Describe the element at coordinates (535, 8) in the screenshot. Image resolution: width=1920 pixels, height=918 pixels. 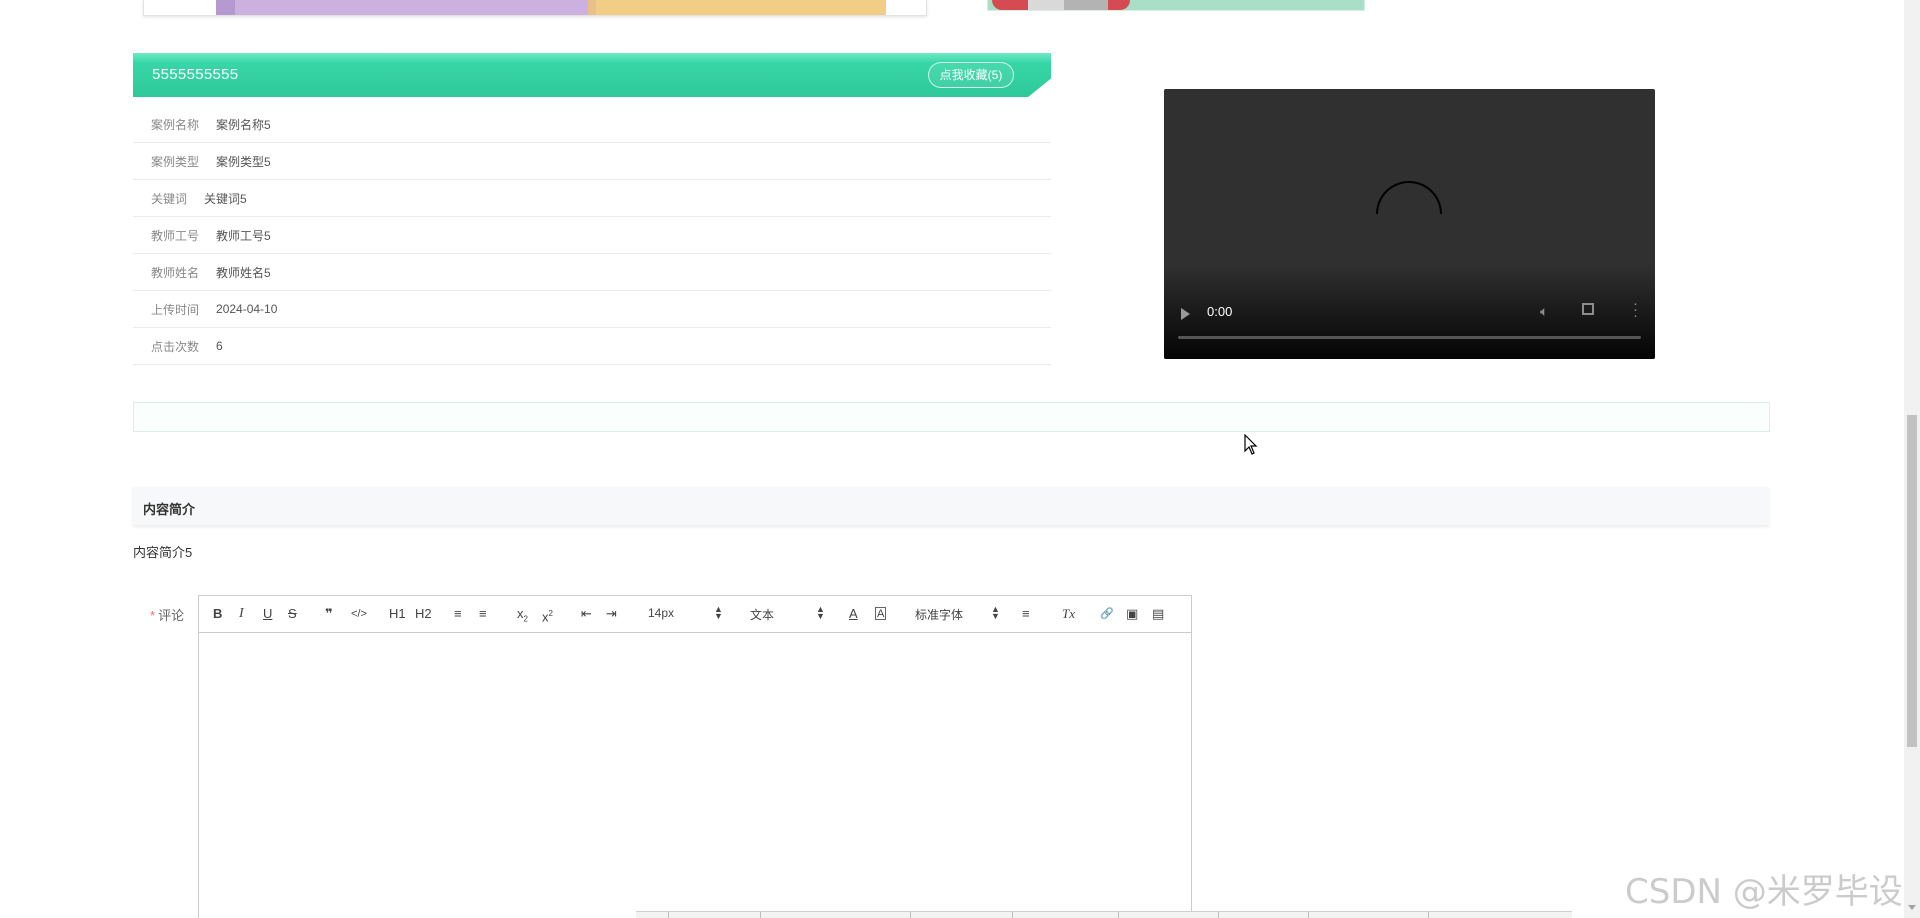
I see `case-cover-image` at that location.